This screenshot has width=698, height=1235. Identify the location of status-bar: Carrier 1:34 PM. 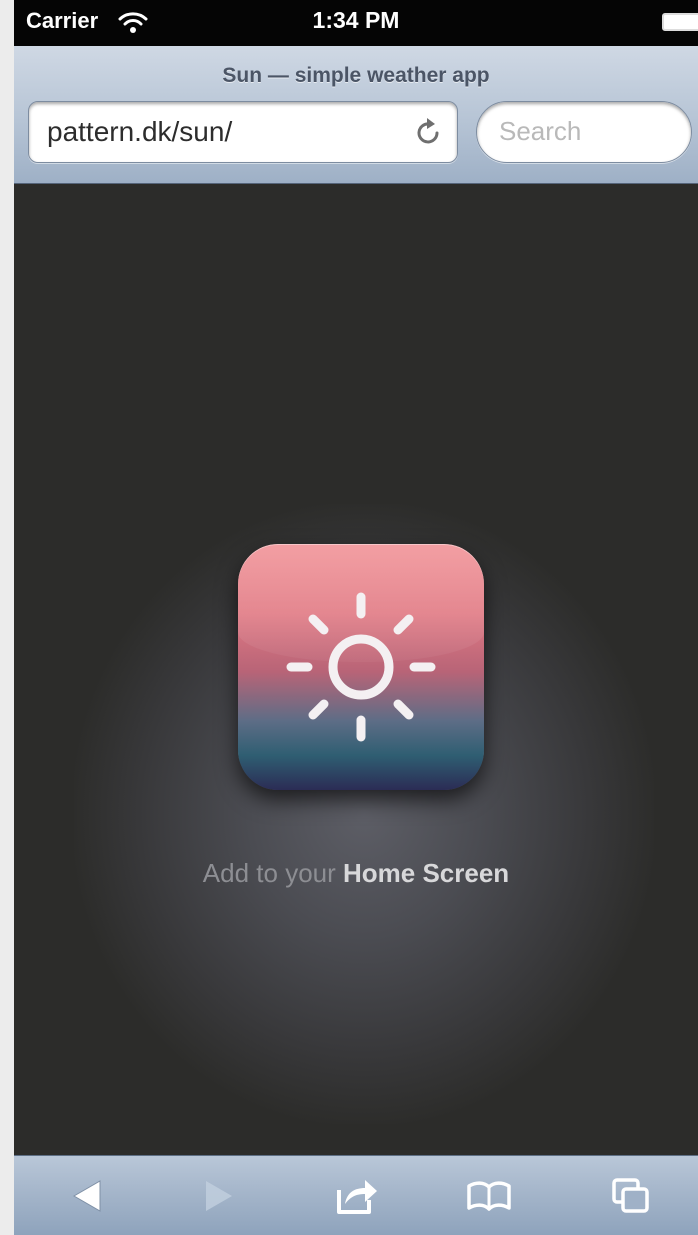
(356, 23).